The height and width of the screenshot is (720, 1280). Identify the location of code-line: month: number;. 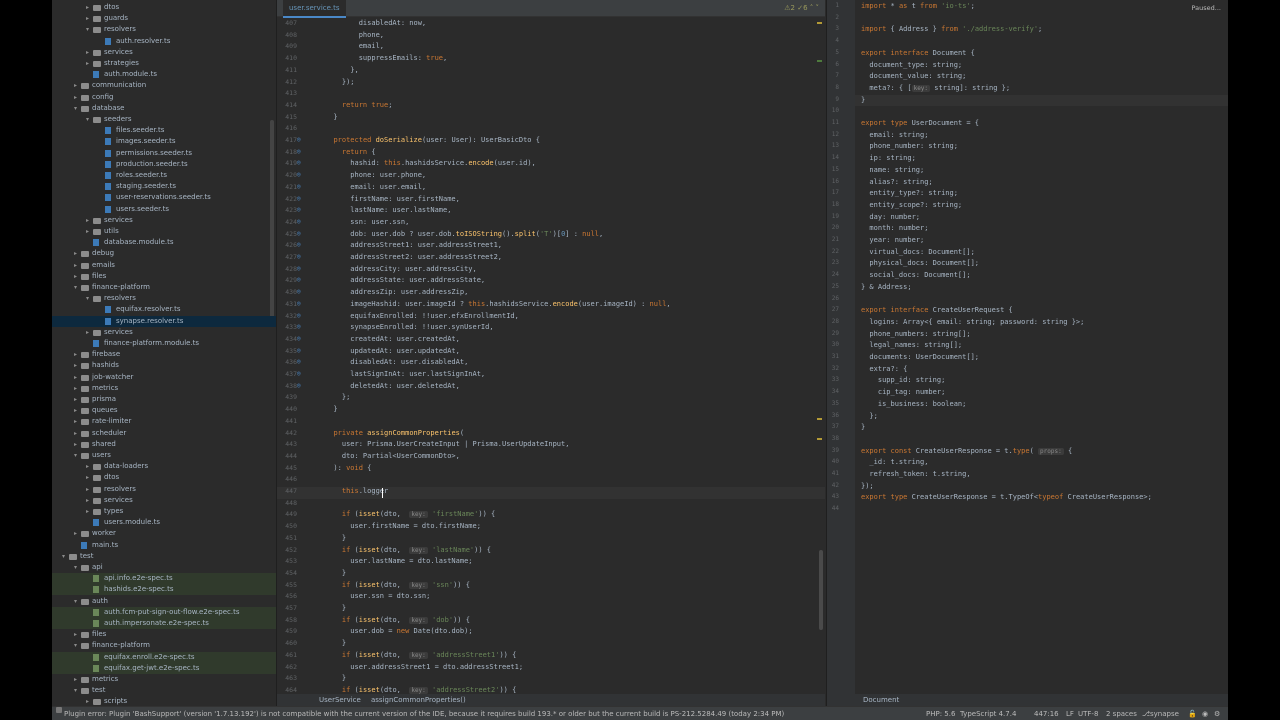
(894, 228).